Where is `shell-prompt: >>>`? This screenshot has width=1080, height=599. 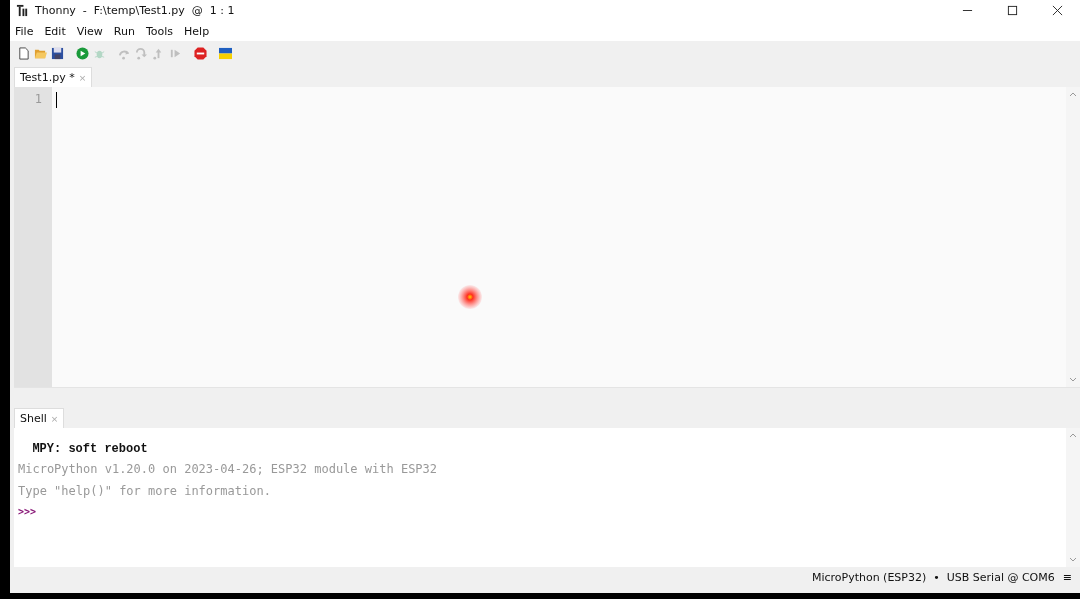
shell-prompt: >>> is located at coordinates (28, 512).